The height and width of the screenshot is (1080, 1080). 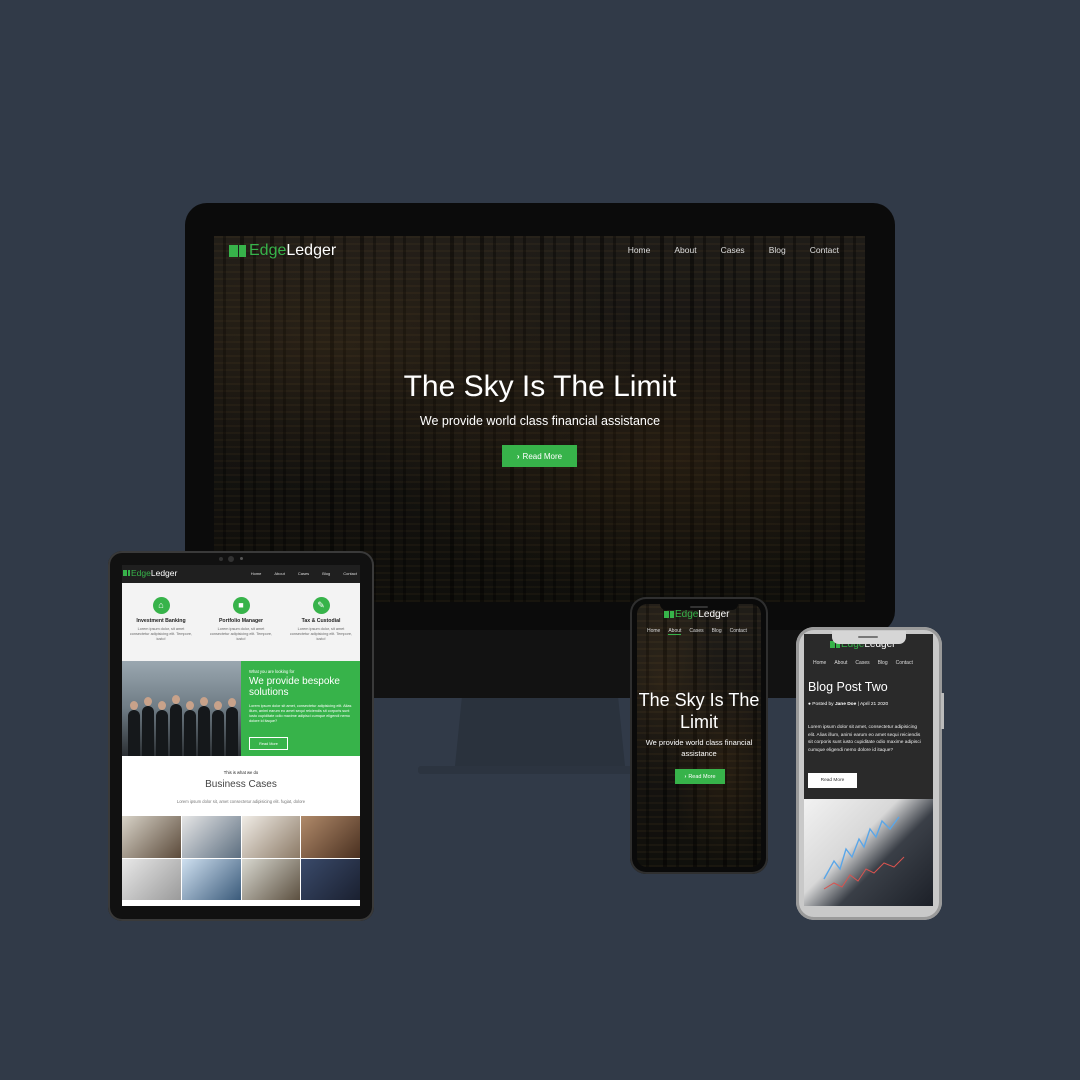 What do you see at coordinates (699, 711) in the screenshot?
I see `phone1-hero-title: The Sky Is The Limit` at bounding box center [699, 711].